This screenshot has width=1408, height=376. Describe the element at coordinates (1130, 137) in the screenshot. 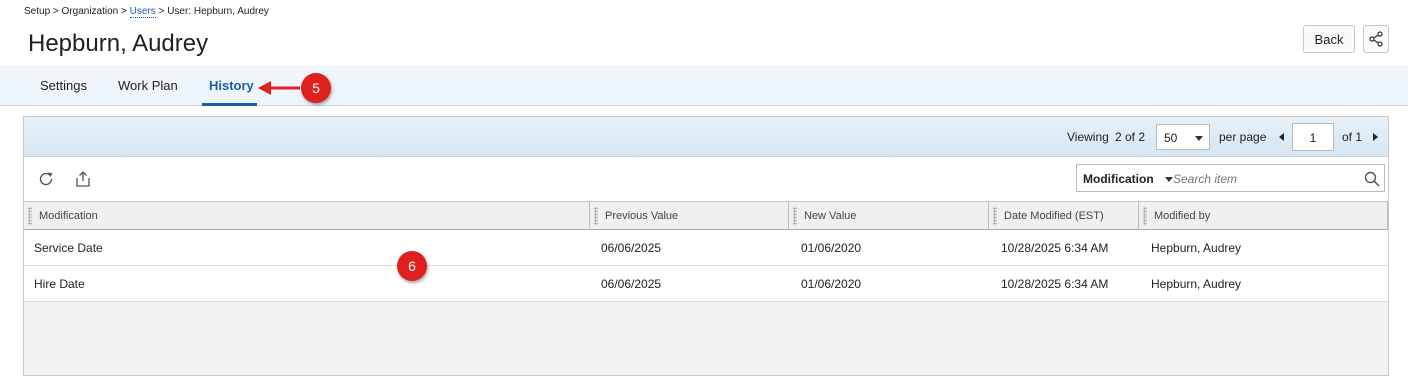

I see `viewing-count: 2 of 2` at that location.